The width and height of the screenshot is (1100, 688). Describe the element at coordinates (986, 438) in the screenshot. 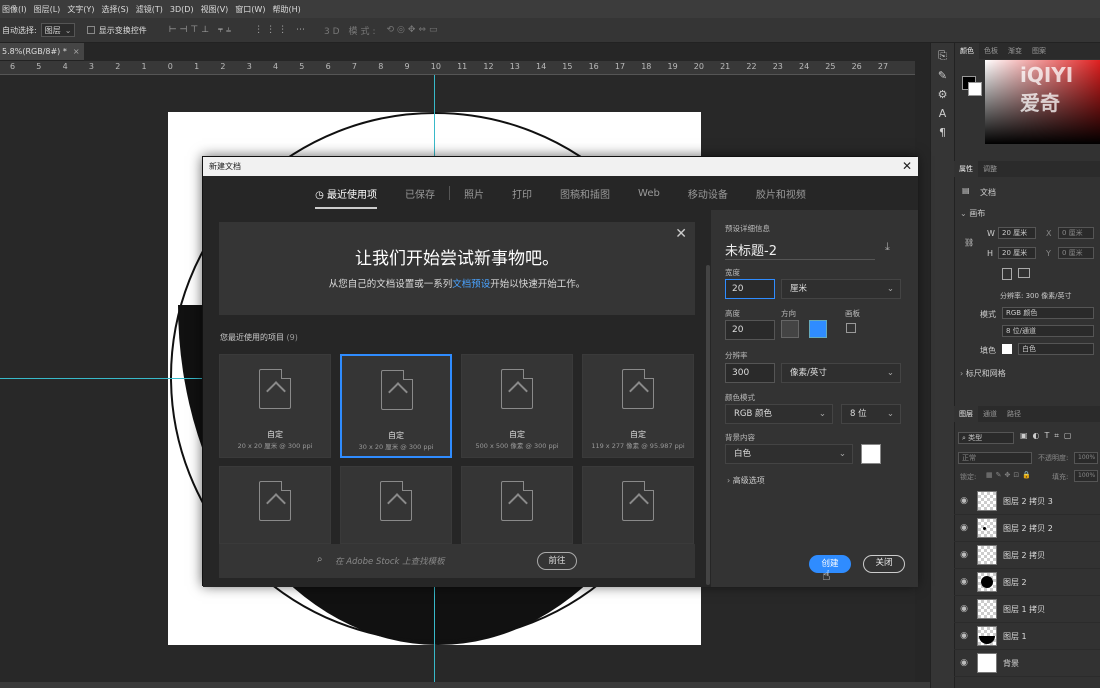

I see `layer-kind-filter: ⌕ 类型` at that location.